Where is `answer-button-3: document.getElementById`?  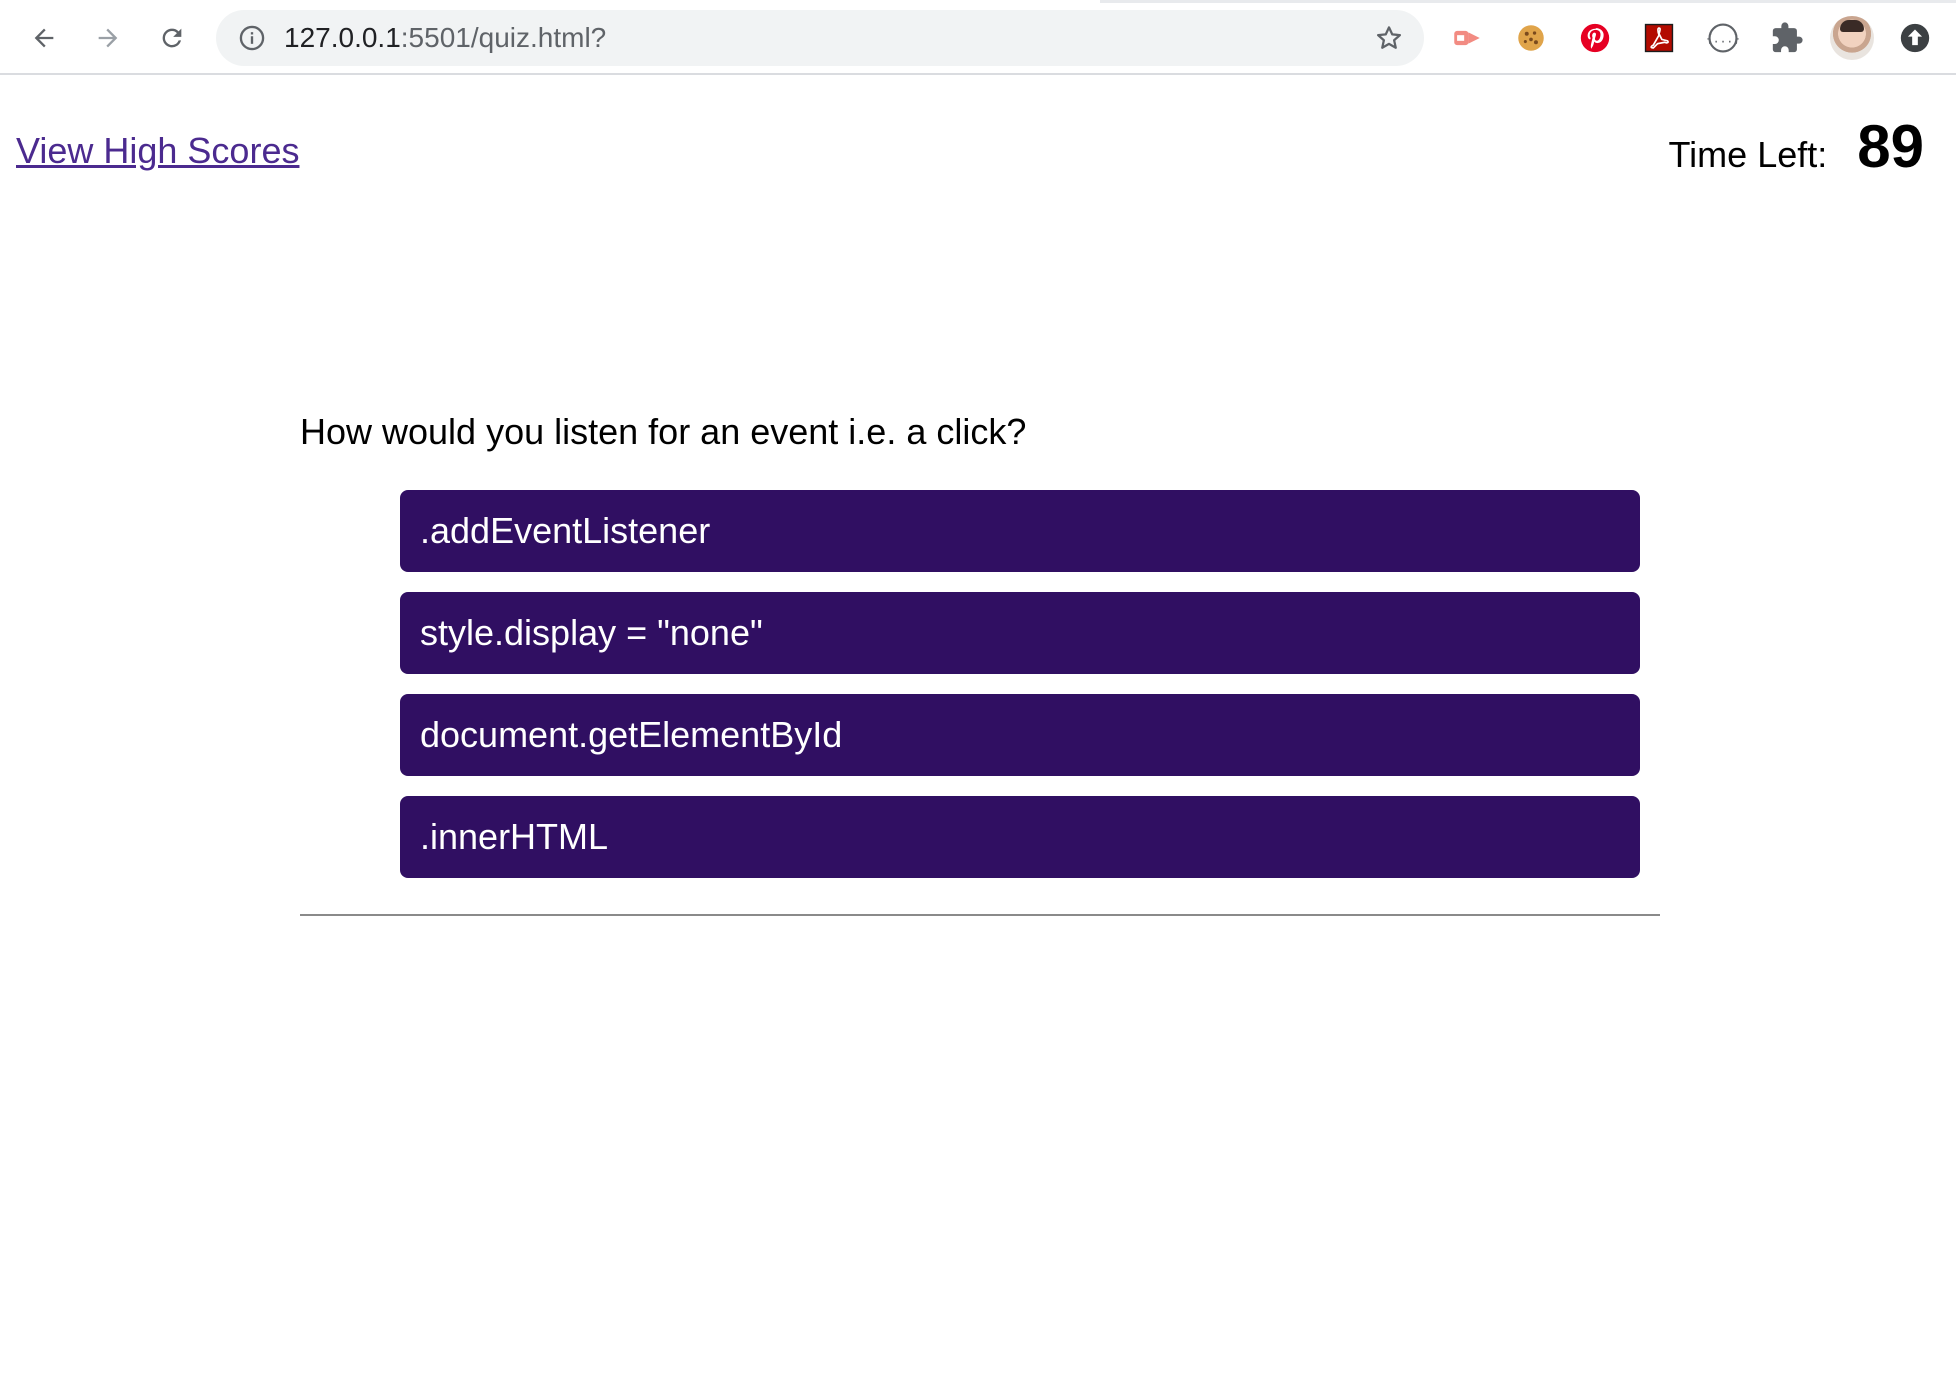 answer-button-3: document.getElementById is located at coordinates (1020, 735).